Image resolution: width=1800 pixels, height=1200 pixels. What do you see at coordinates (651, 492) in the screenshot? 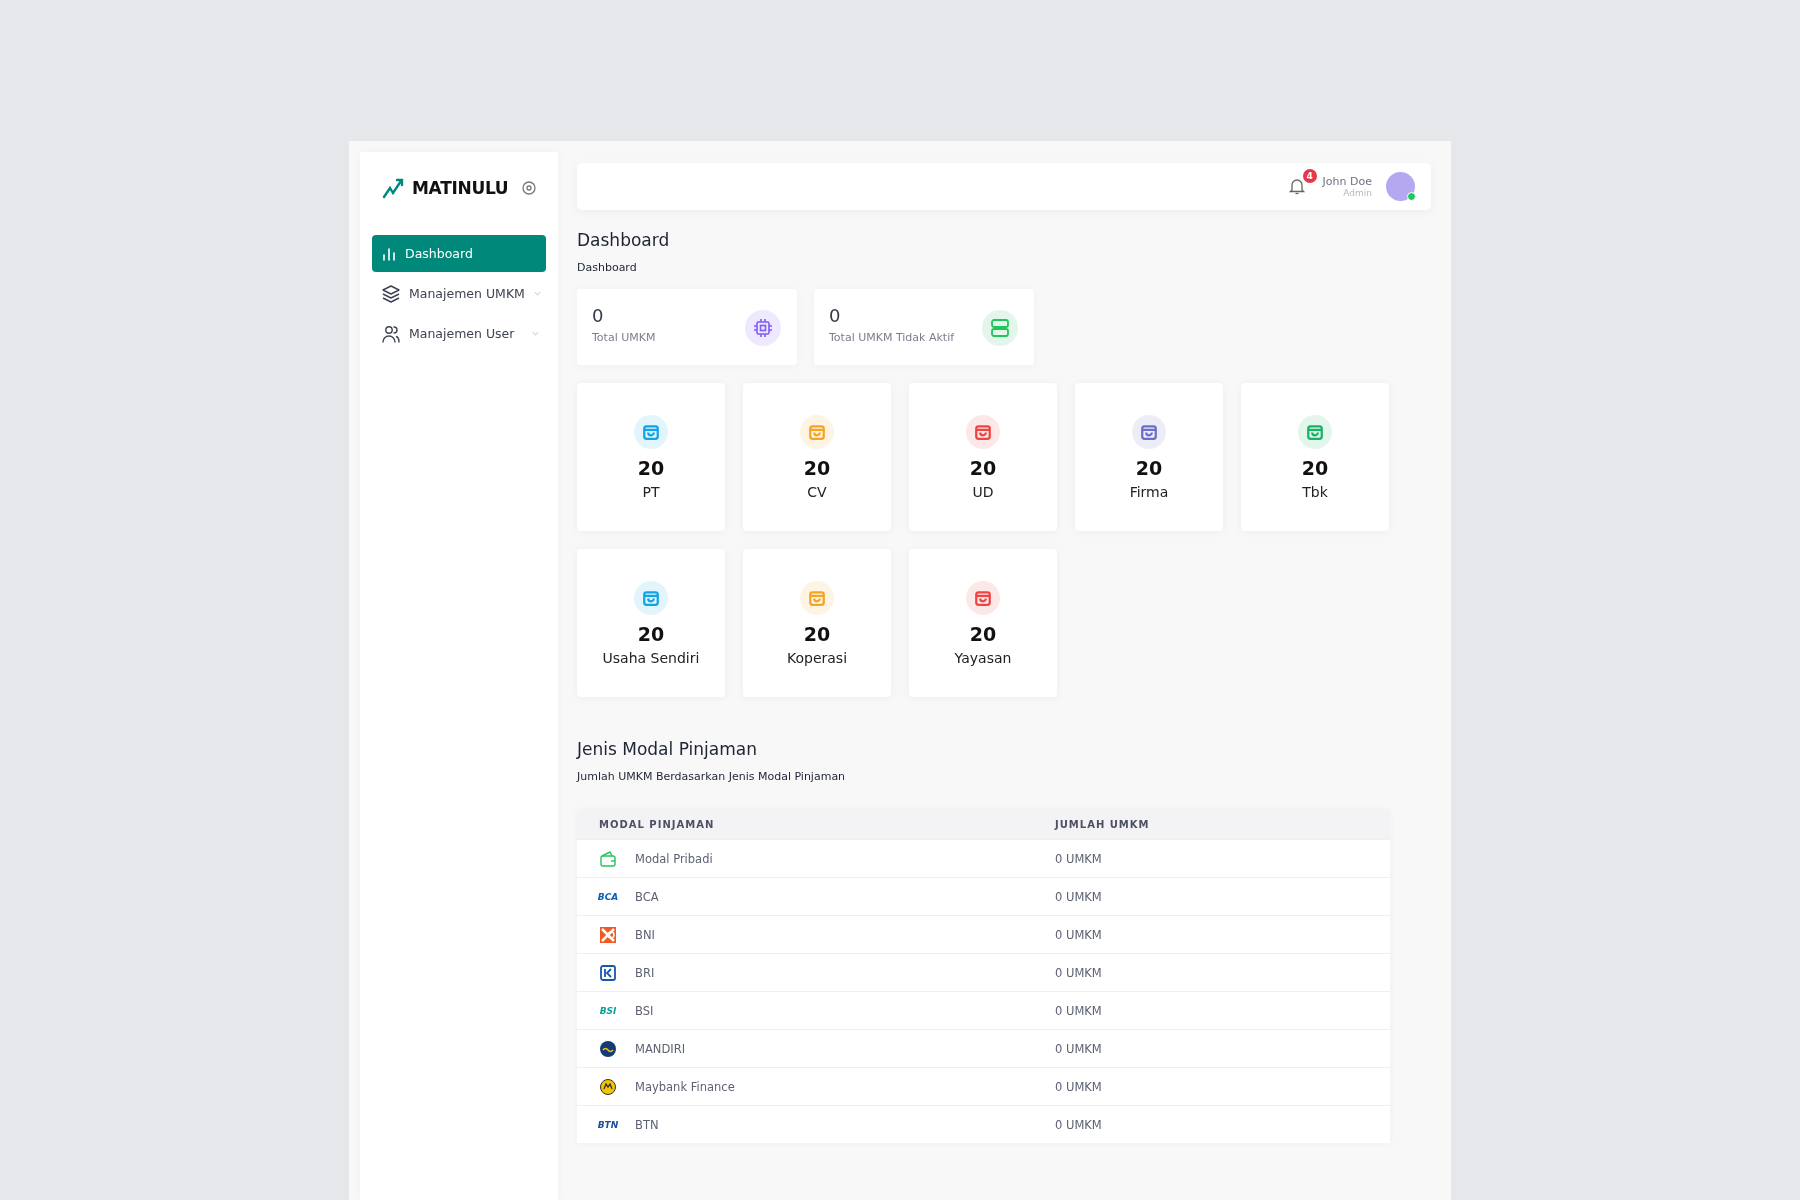
I see `category-label: PT` at bounding box center [651, 492].